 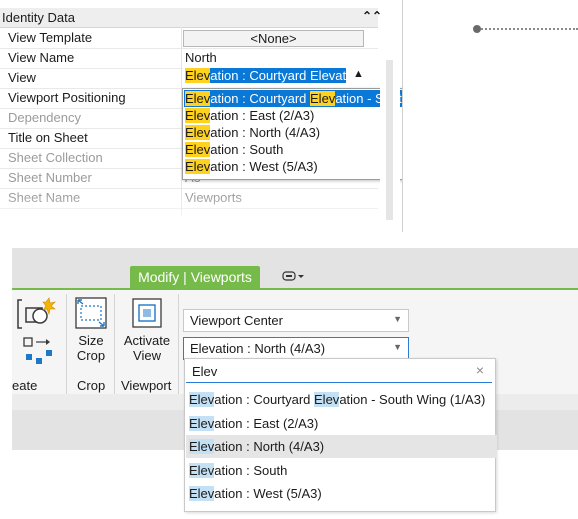 I want to click on tab-modify-viewports: Modify | Viewports, so click(x=195, y=277).